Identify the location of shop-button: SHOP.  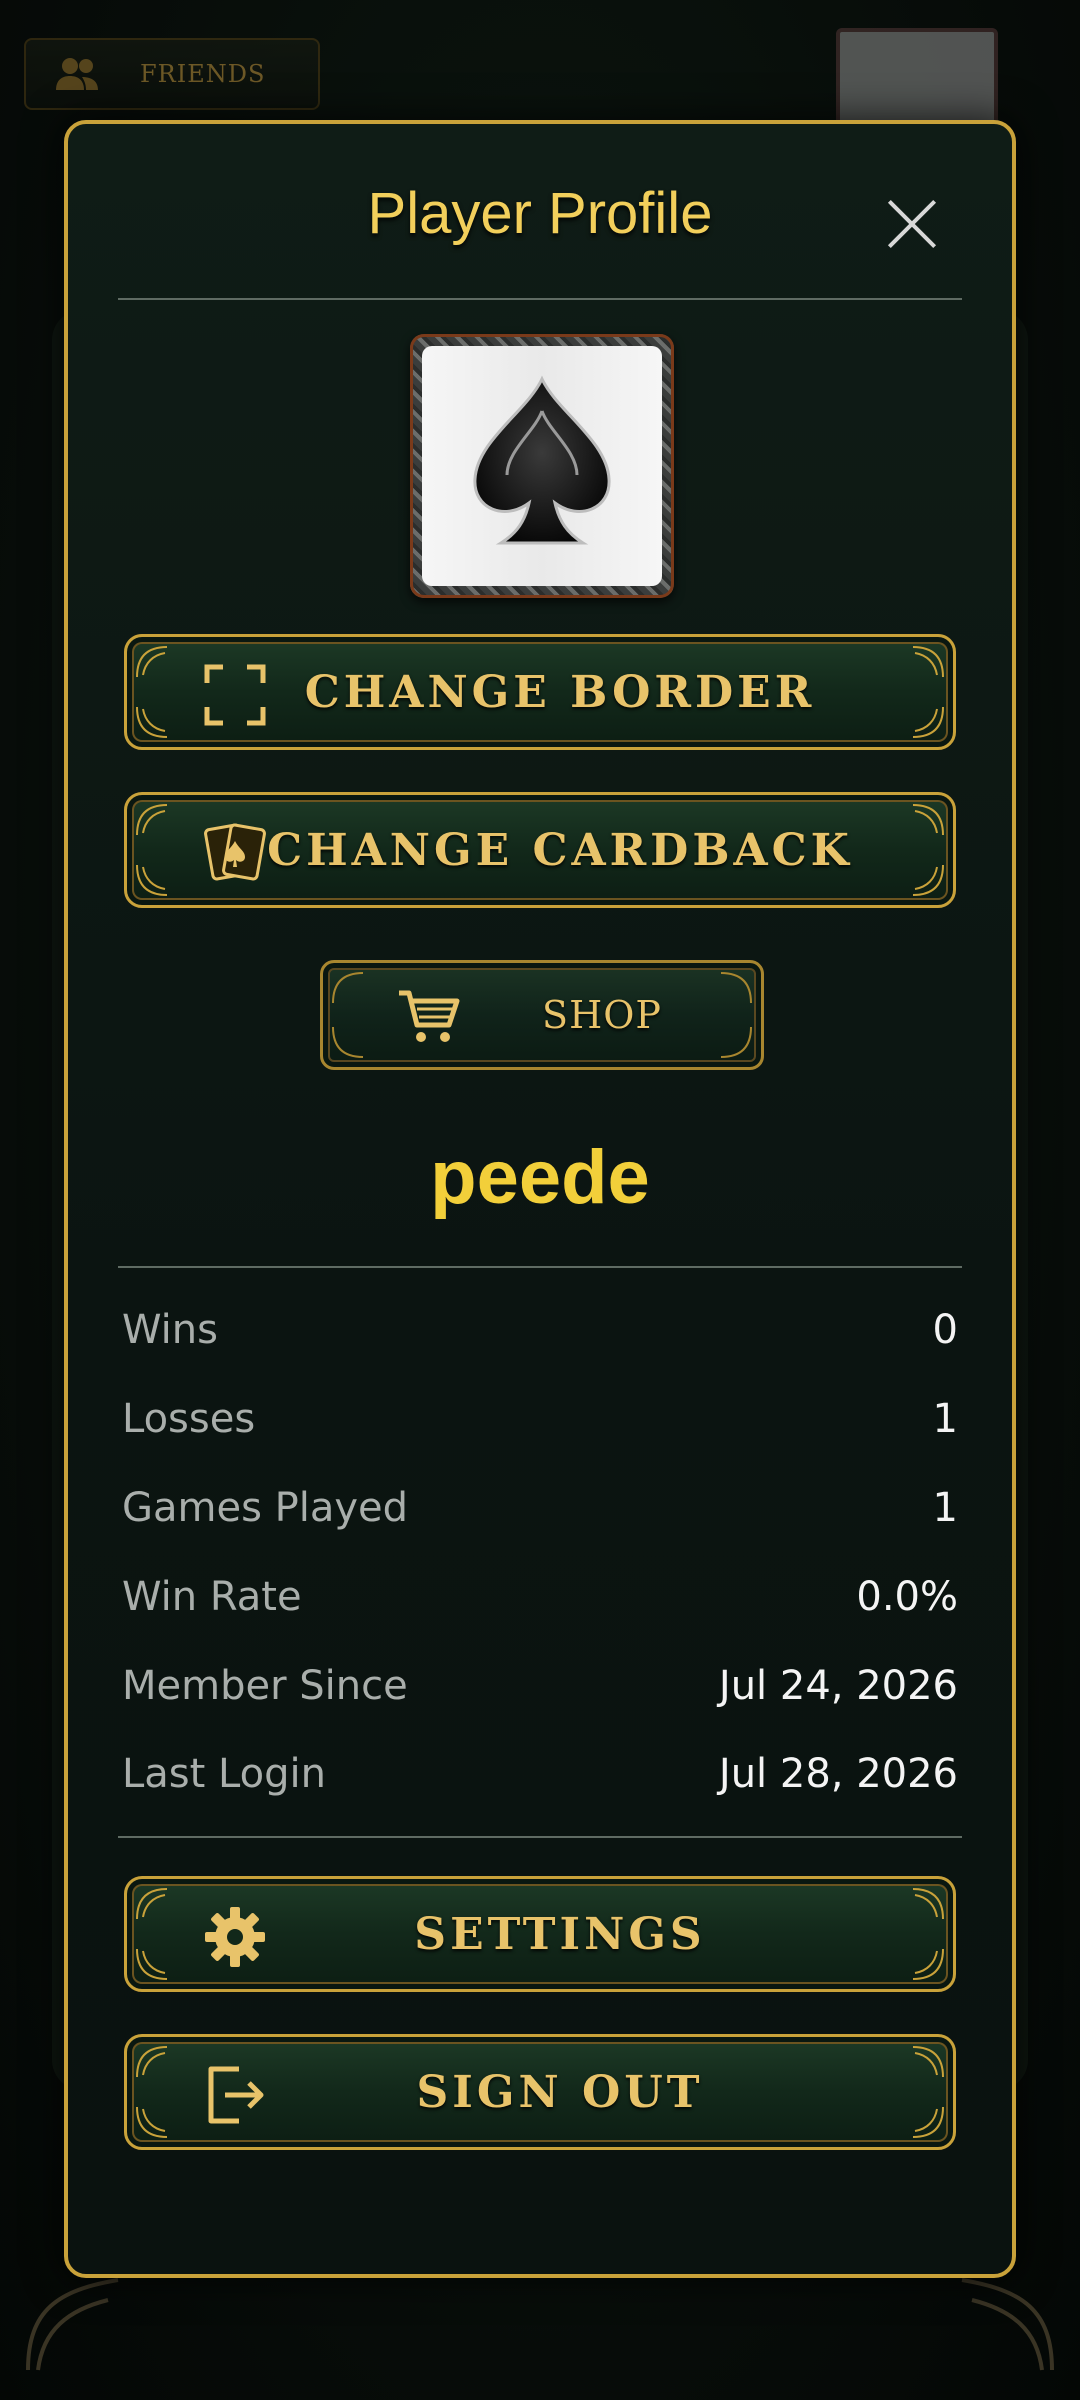
(542, 1015).